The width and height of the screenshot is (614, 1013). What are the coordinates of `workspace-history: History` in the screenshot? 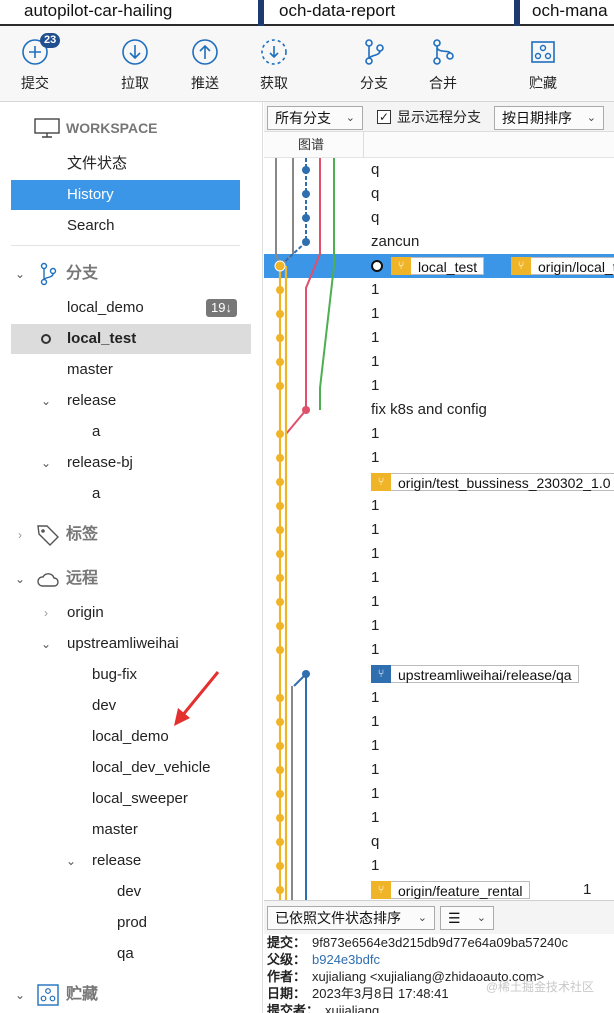 It's located at (125, 195).